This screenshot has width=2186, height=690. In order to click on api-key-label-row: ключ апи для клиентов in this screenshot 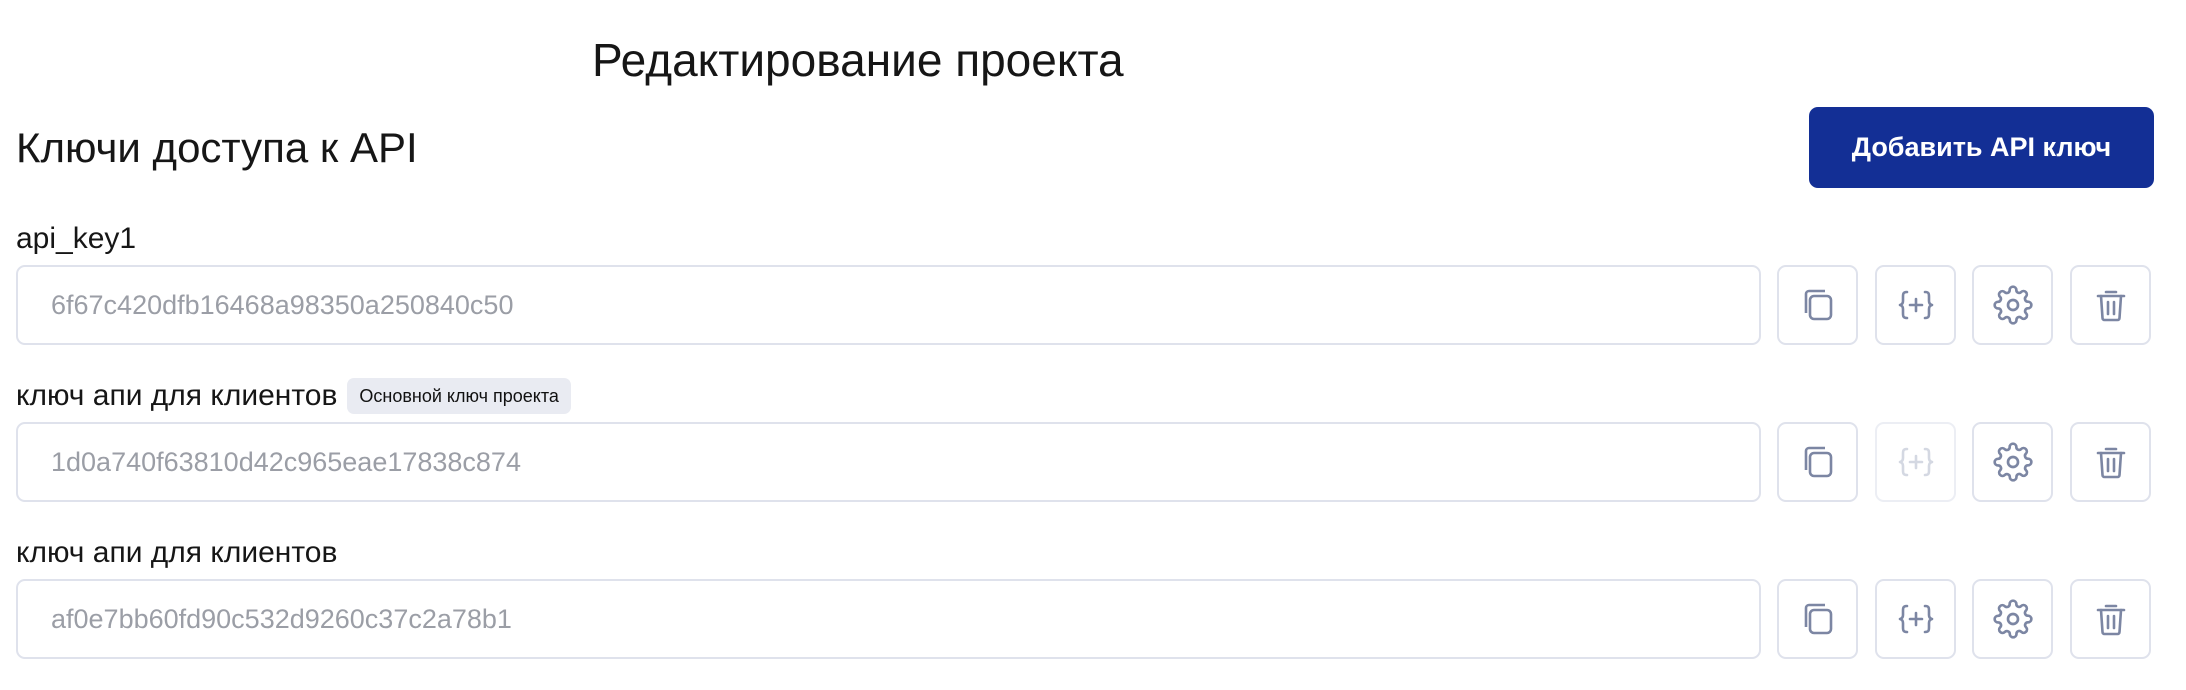, I will do `click(176, 553)`.